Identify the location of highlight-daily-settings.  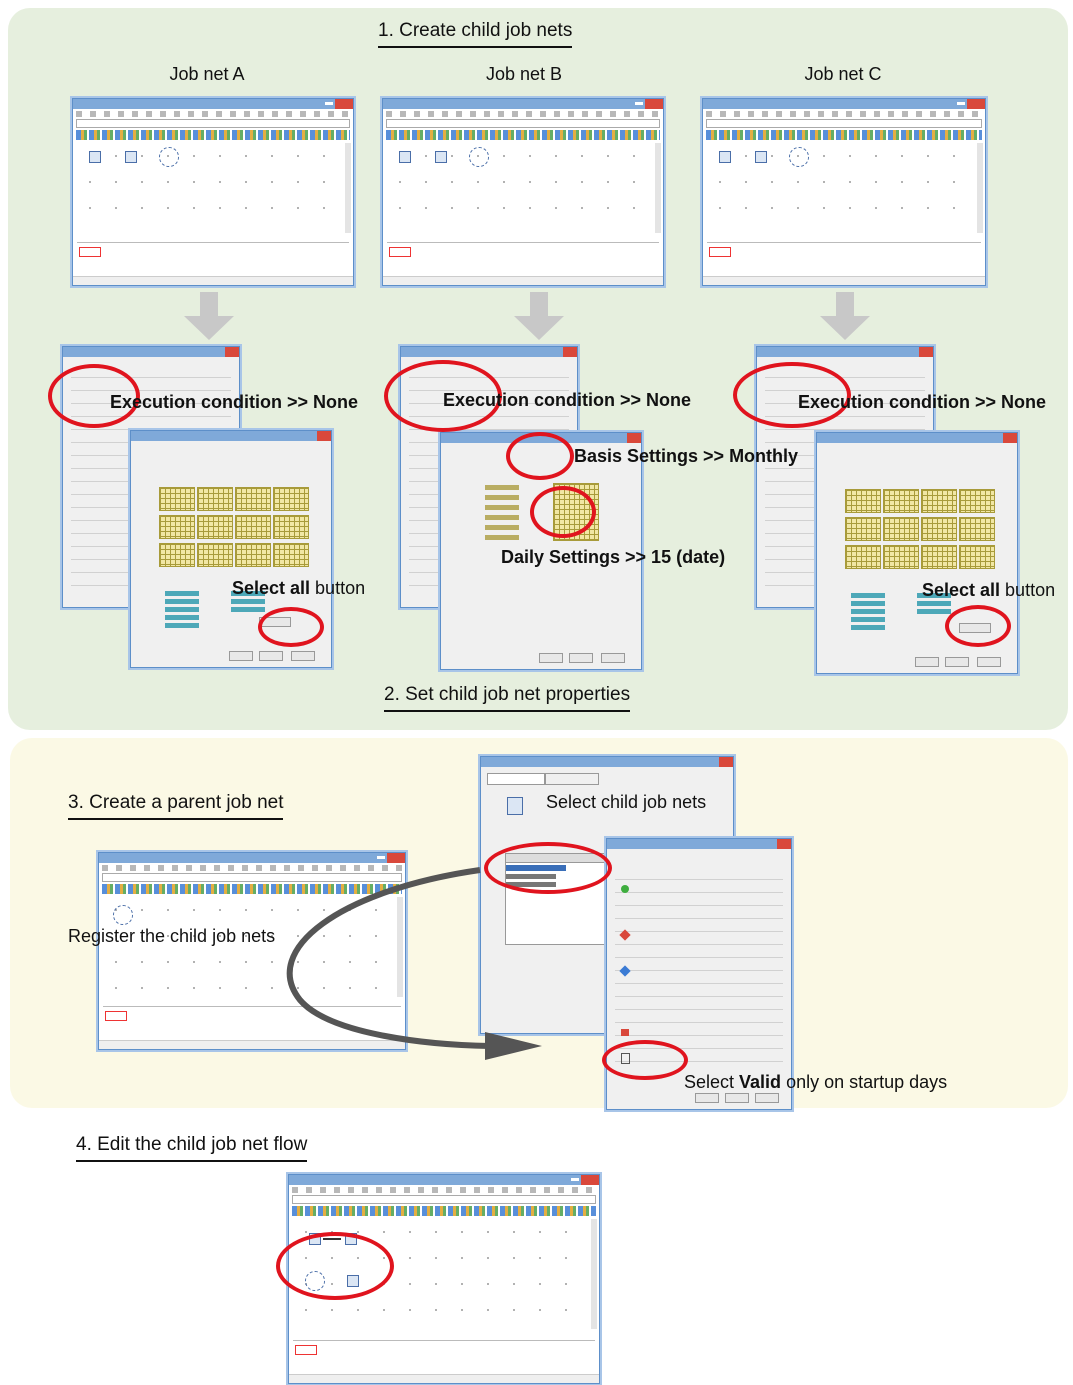
(563, 512).